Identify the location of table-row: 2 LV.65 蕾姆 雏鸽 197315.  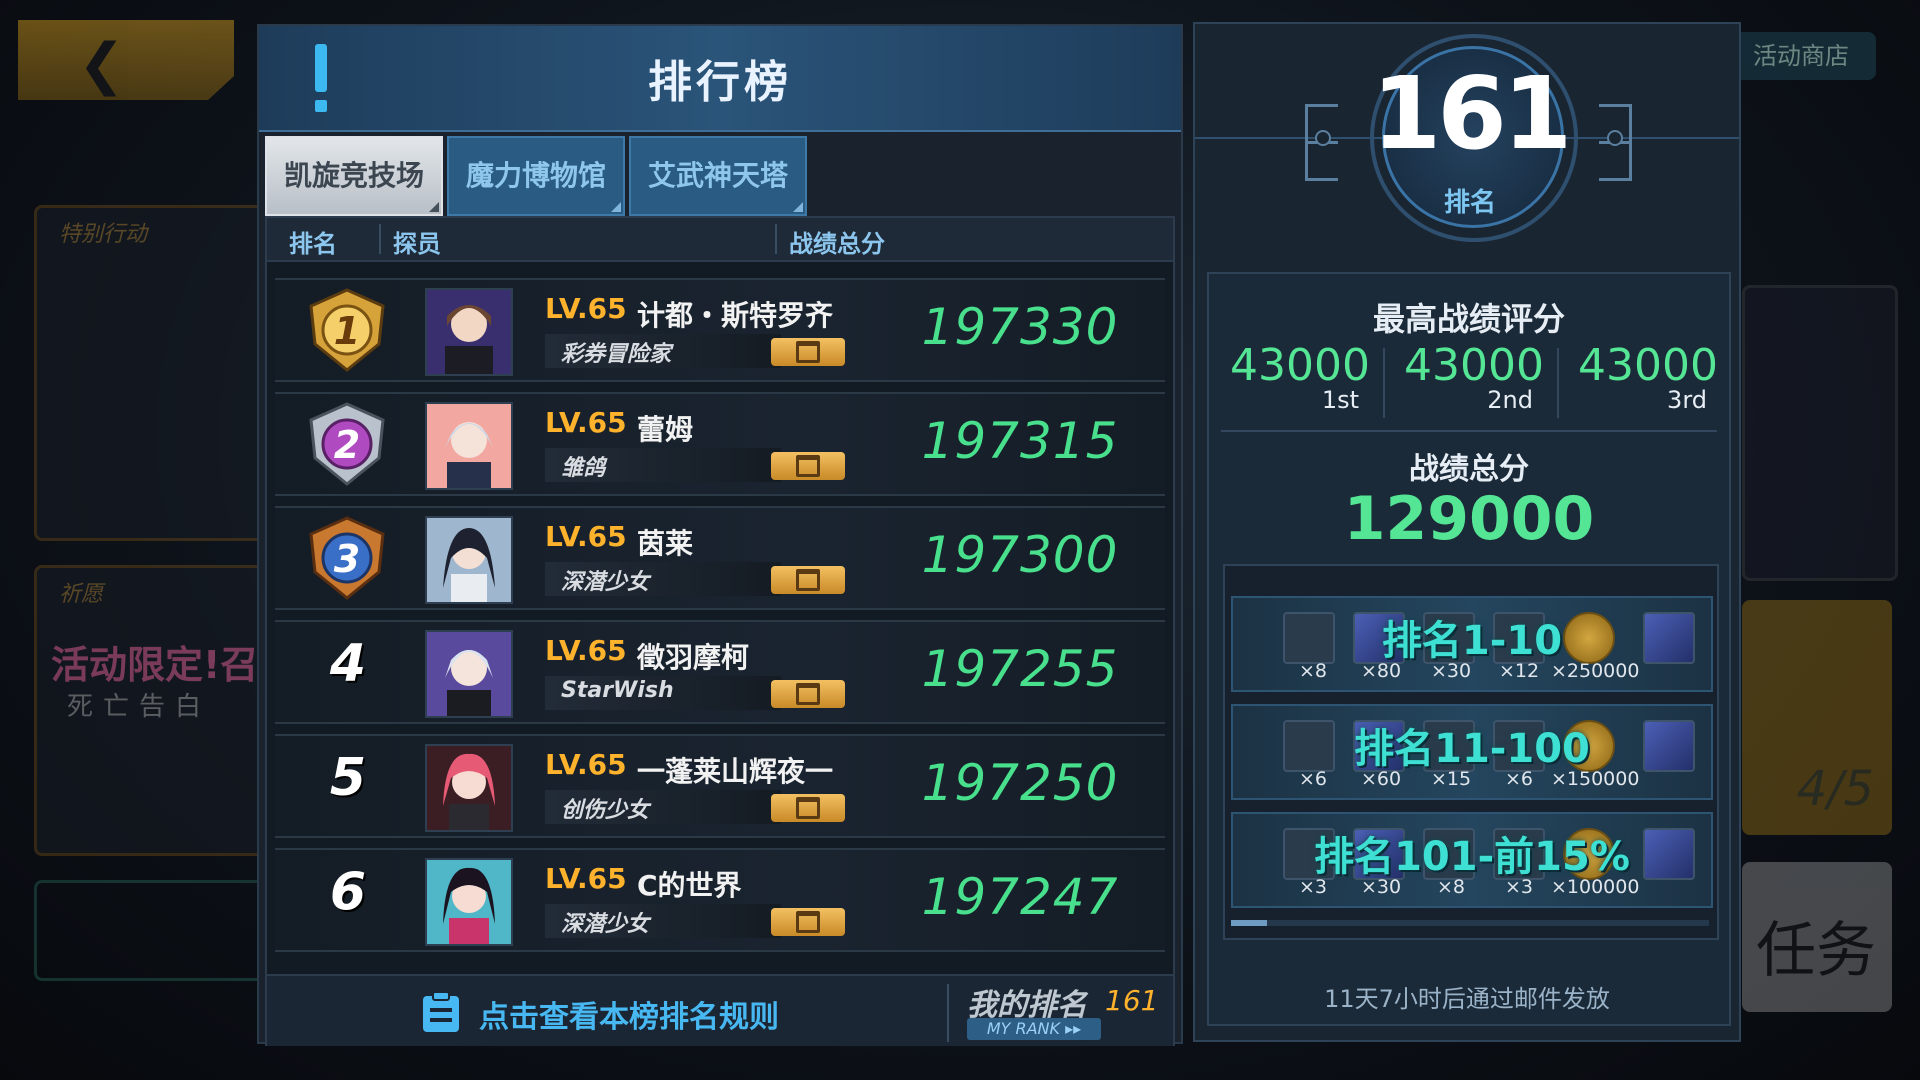
(720, 444).